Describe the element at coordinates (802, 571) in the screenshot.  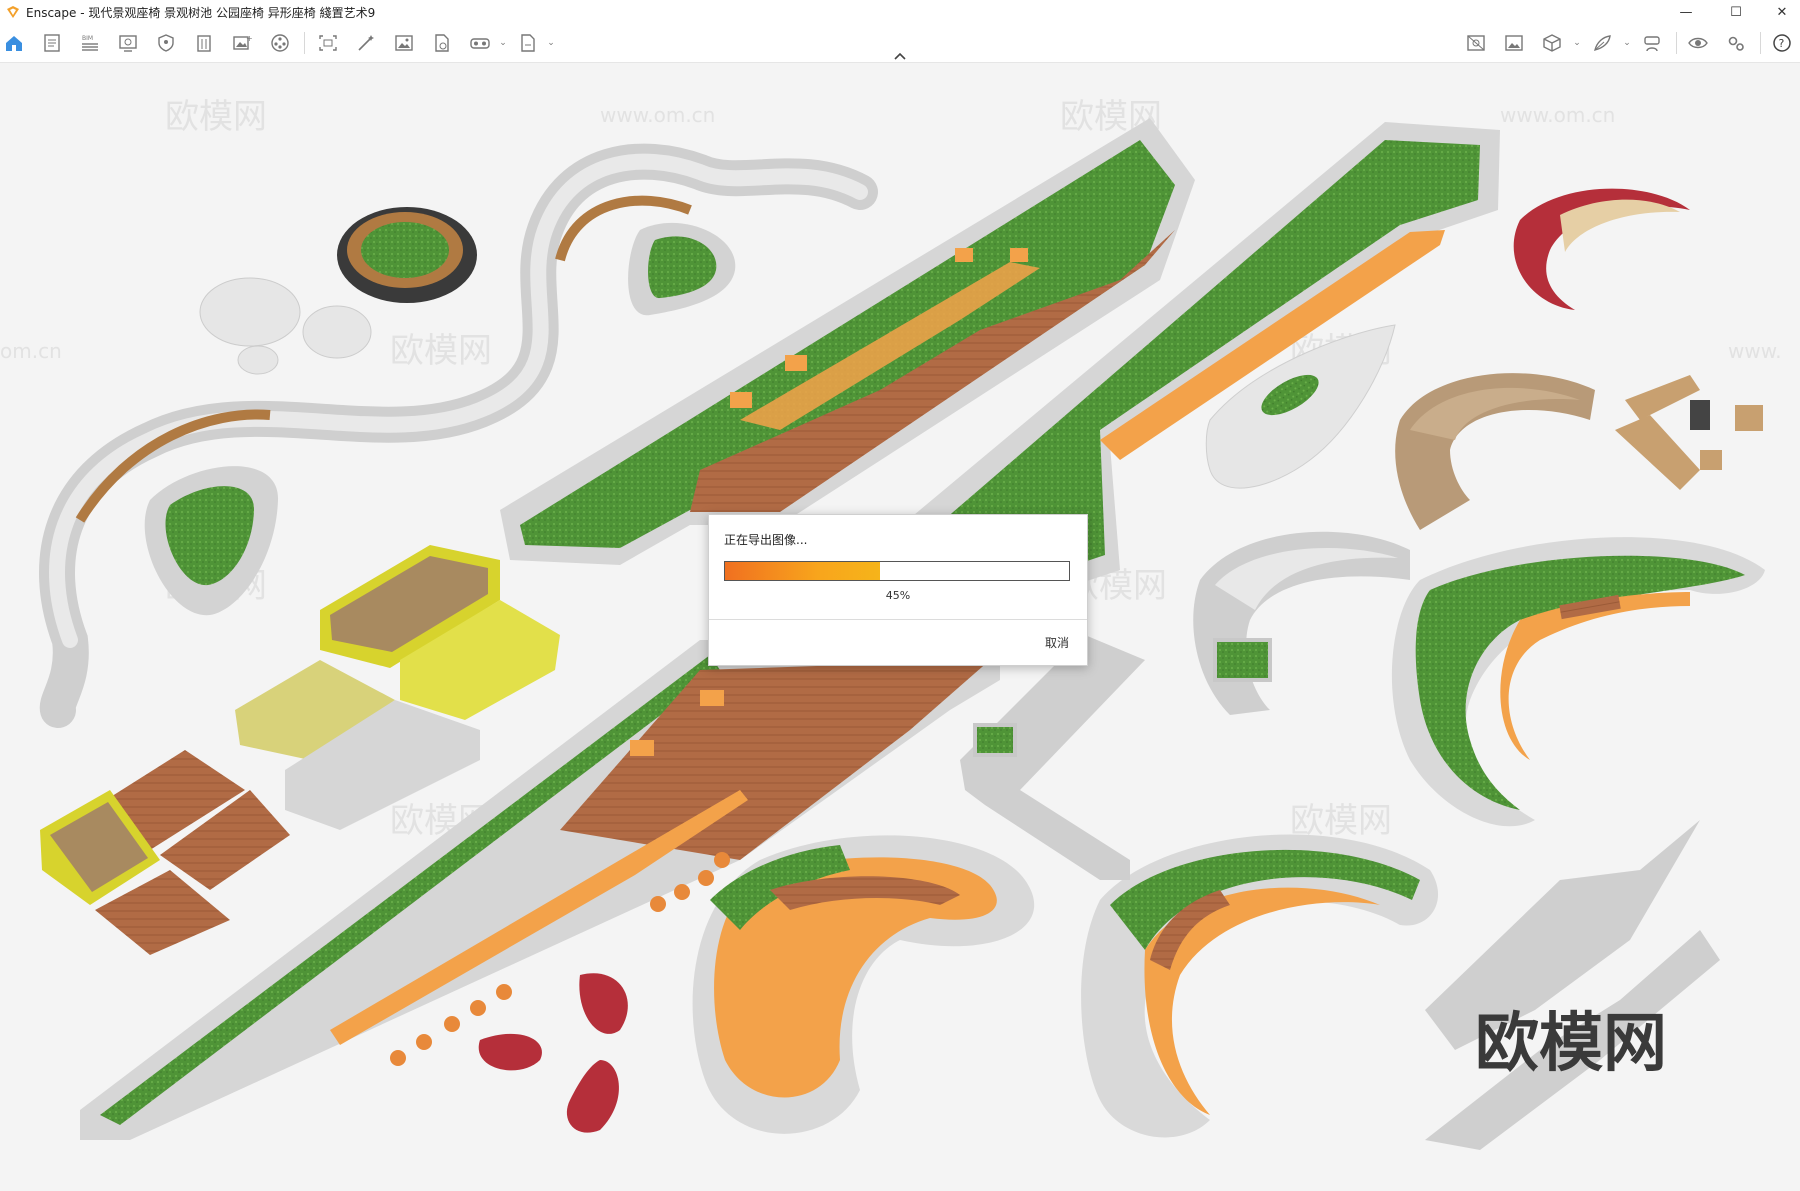
I see `progress-fill` at that location.